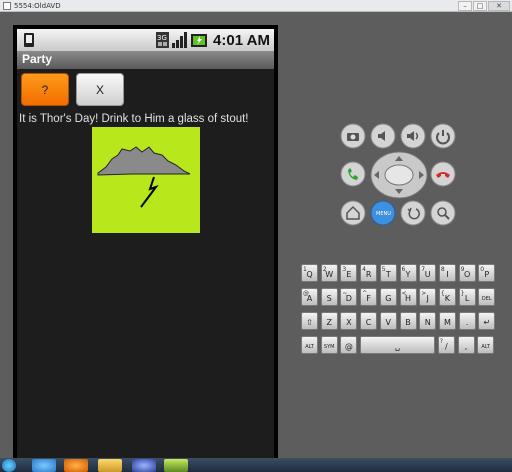 Image resolution: width=512 pixels, height=472 pixels. I want to click on sim-icon, so click(29, 40).